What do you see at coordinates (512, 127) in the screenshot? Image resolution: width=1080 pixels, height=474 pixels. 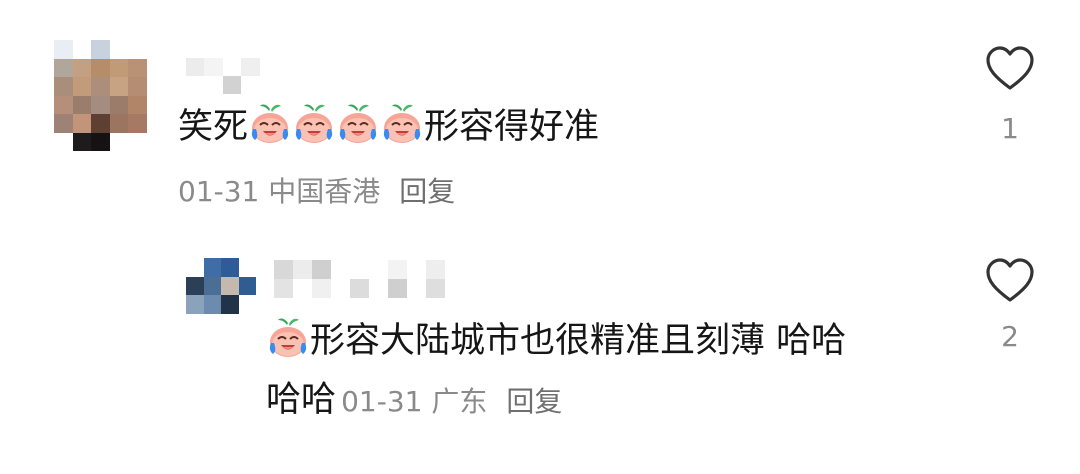 I see `comment-text-suffix: 形容得好准` at bounding box center [512, 127].